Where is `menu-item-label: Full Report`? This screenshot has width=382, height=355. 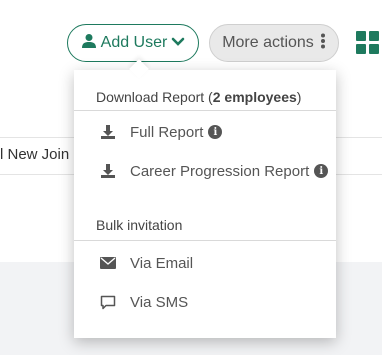 menu-item-label: Full Report is located at coordinates (167, 132).